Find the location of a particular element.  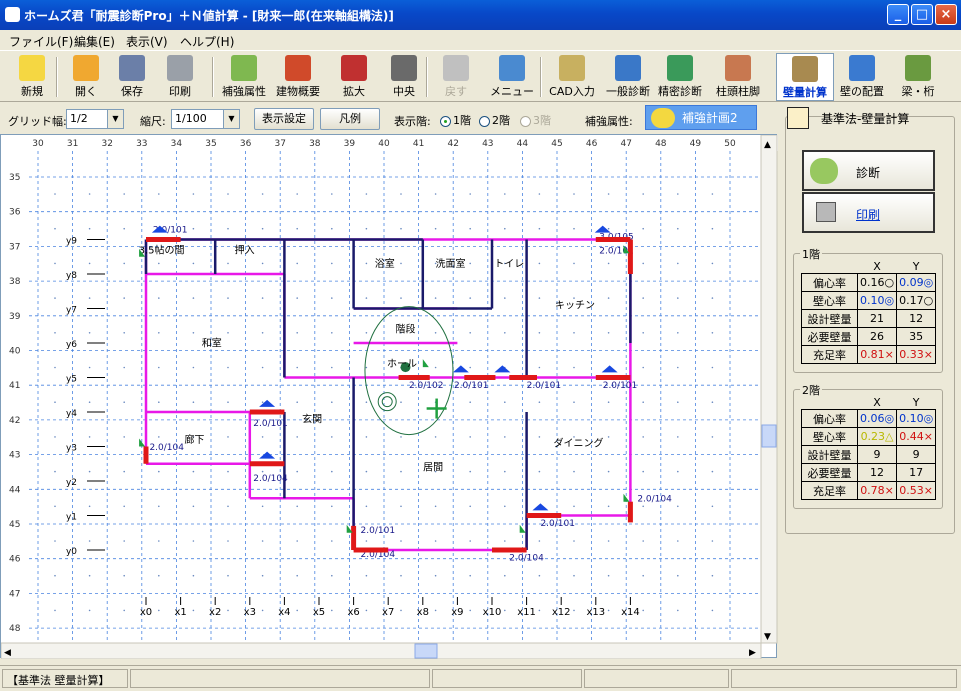

y-axis-label: y4 is located at coordinates (71, 414).